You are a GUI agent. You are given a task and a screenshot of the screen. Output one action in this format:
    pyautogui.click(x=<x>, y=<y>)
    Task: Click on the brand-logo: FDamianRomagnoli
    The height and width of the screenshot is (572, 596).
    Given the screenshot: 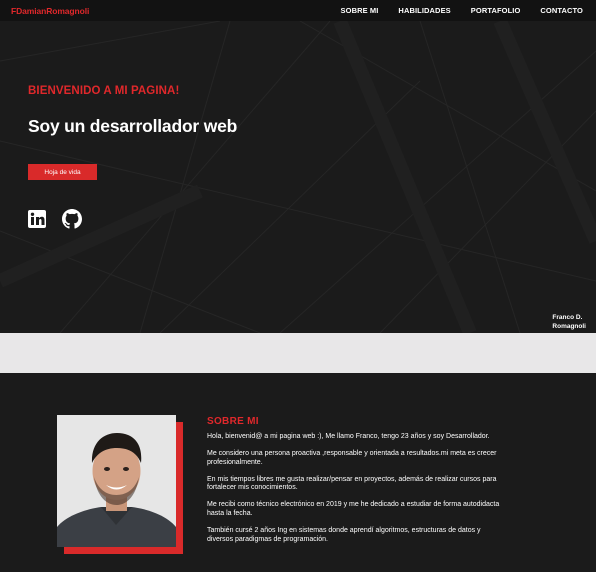 What is the action you would take?
    pyautogui.click(x=50, y=11)
    